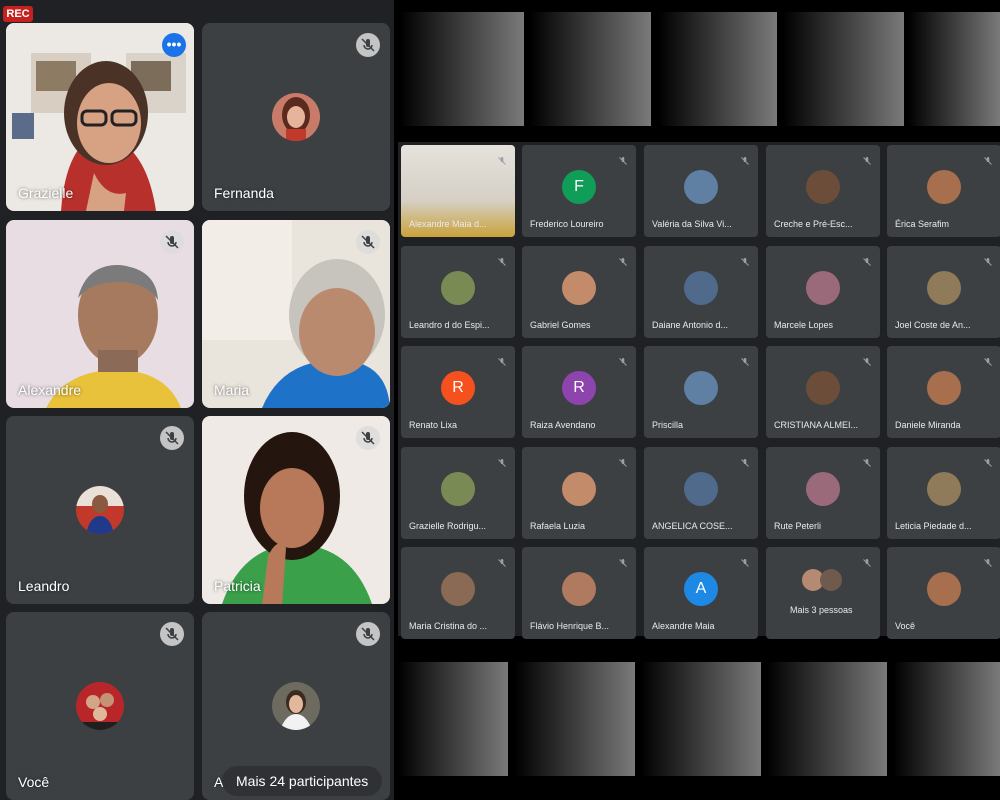 Image resolution: width=1000 pixels, height=800 pixels. I want to click on avatar: F, so click(579, 187).